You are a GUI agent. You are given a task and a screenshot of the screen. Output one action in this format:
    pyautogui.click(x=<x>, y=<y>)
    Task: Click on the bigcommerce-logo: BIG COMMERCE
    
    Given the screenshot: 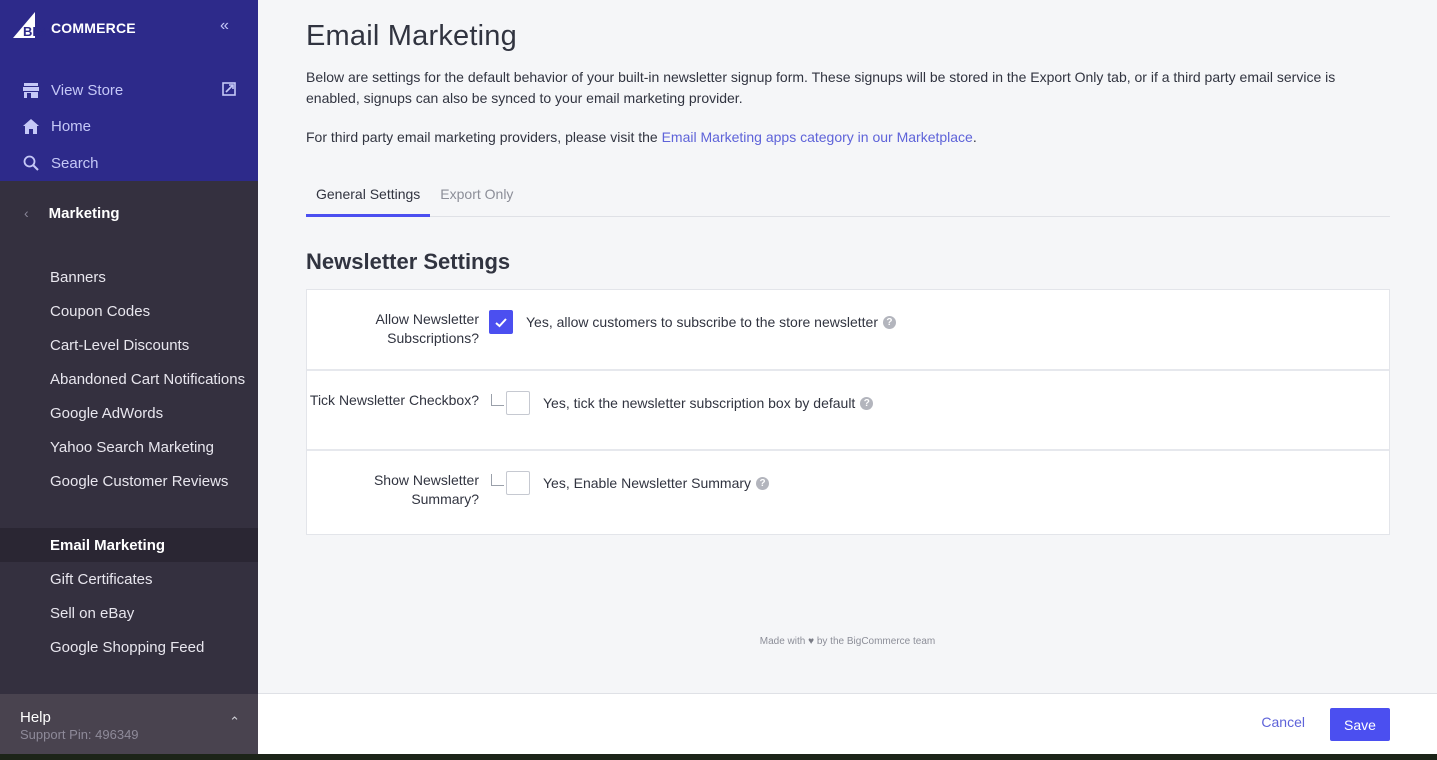 What is the action you would take?
    pyautogui.click(x=74, y=25)
    